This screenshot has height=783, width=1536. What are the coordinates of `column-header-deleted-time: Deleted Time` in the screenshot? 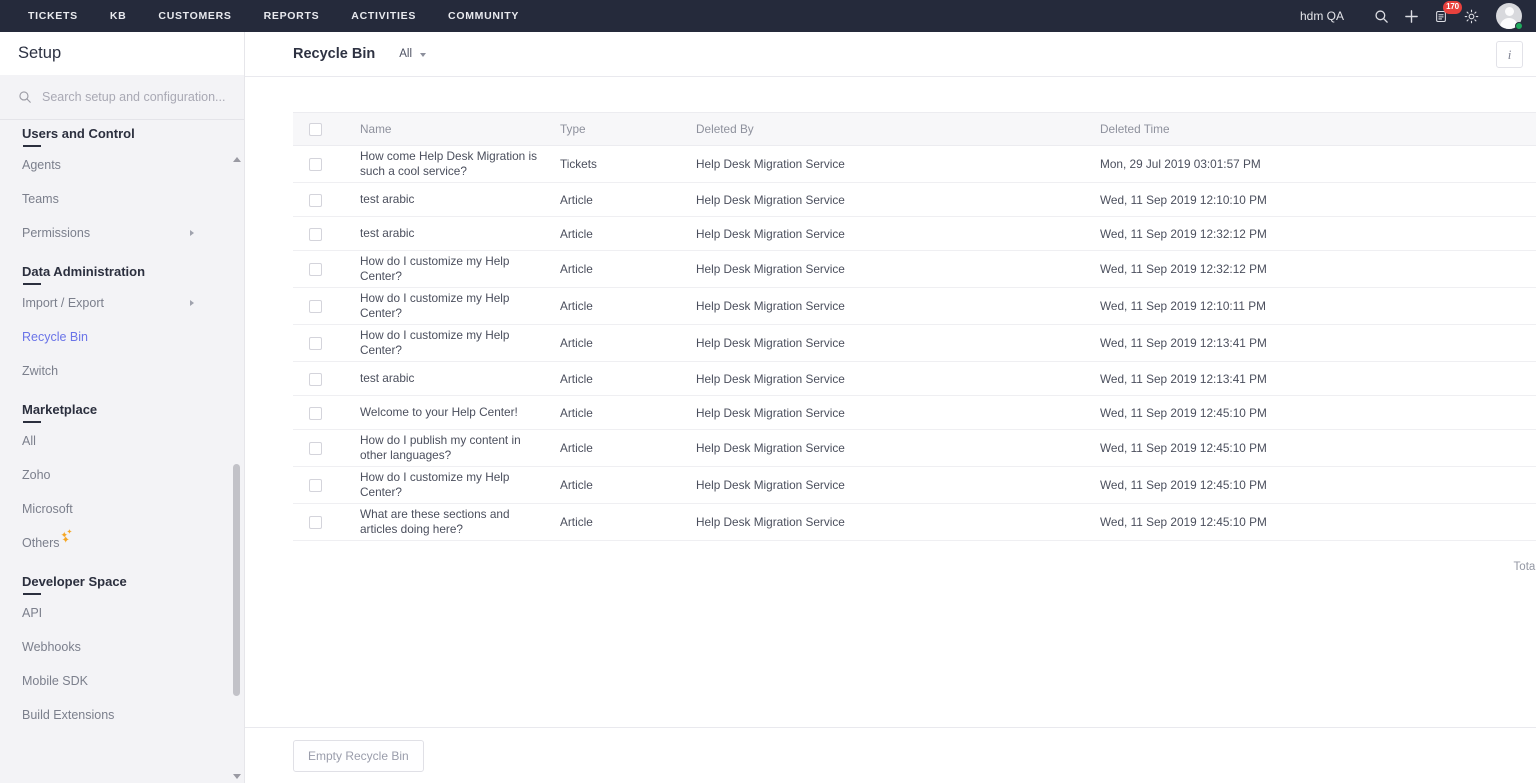 It's located at (1318, 129).